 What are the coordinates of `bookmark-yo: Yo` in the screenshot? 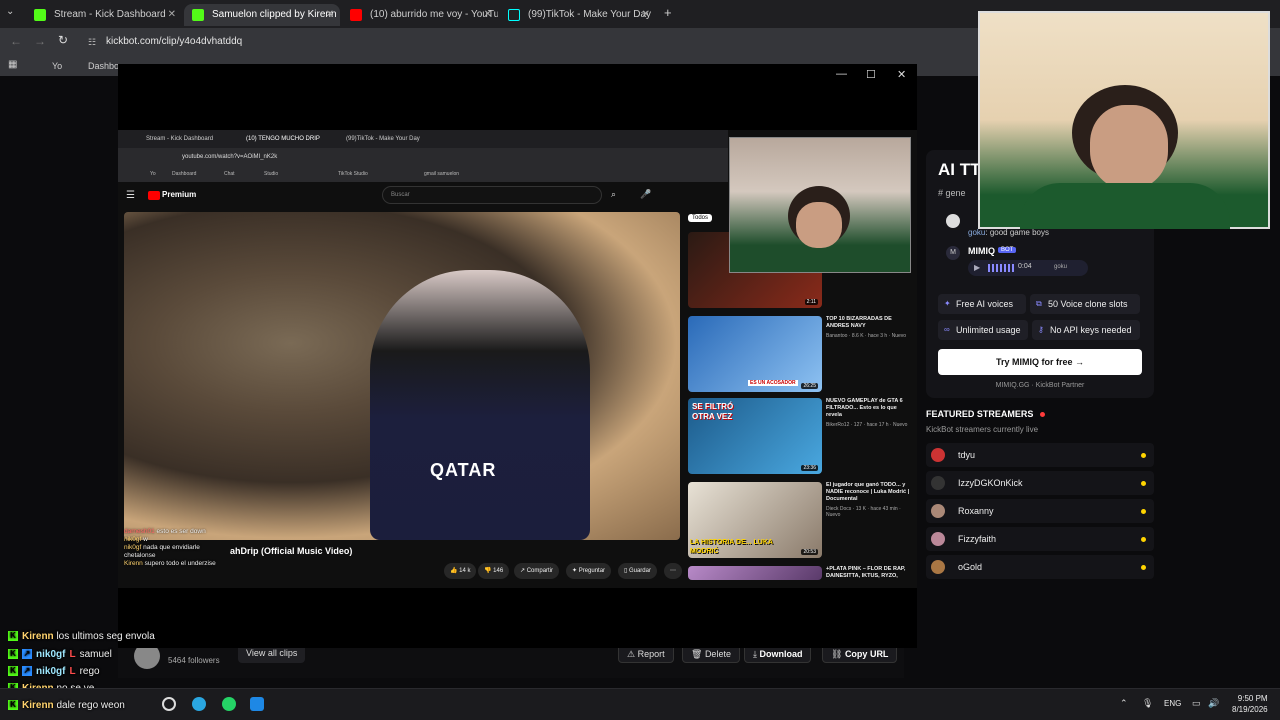 It's located at (57, 66).